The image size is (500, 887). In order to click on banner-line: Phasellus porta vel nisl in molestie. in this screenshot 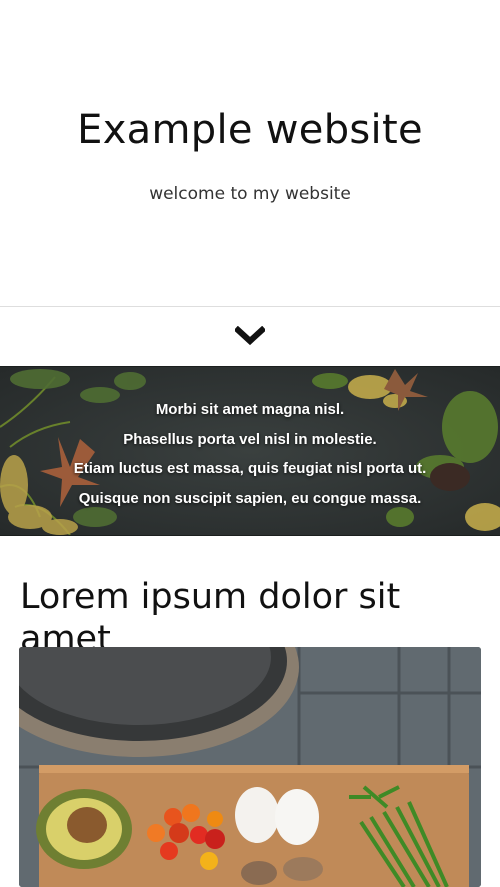, I will do `click(250, 439)`.